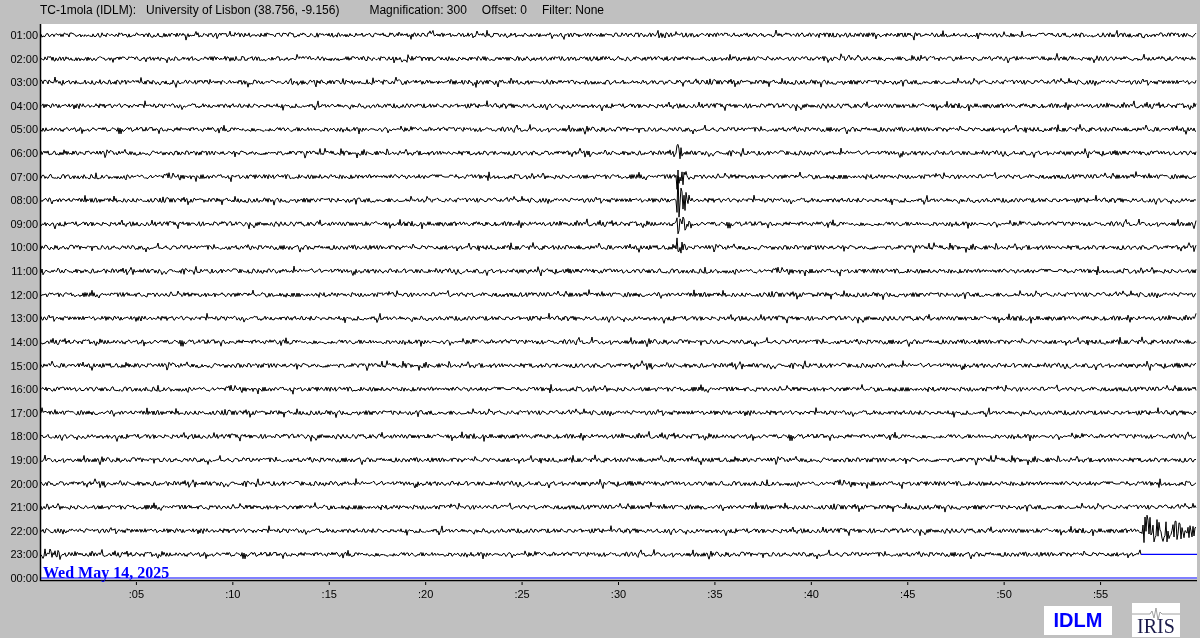  I want to click on hour-label: 20:00, so click(24, 483).